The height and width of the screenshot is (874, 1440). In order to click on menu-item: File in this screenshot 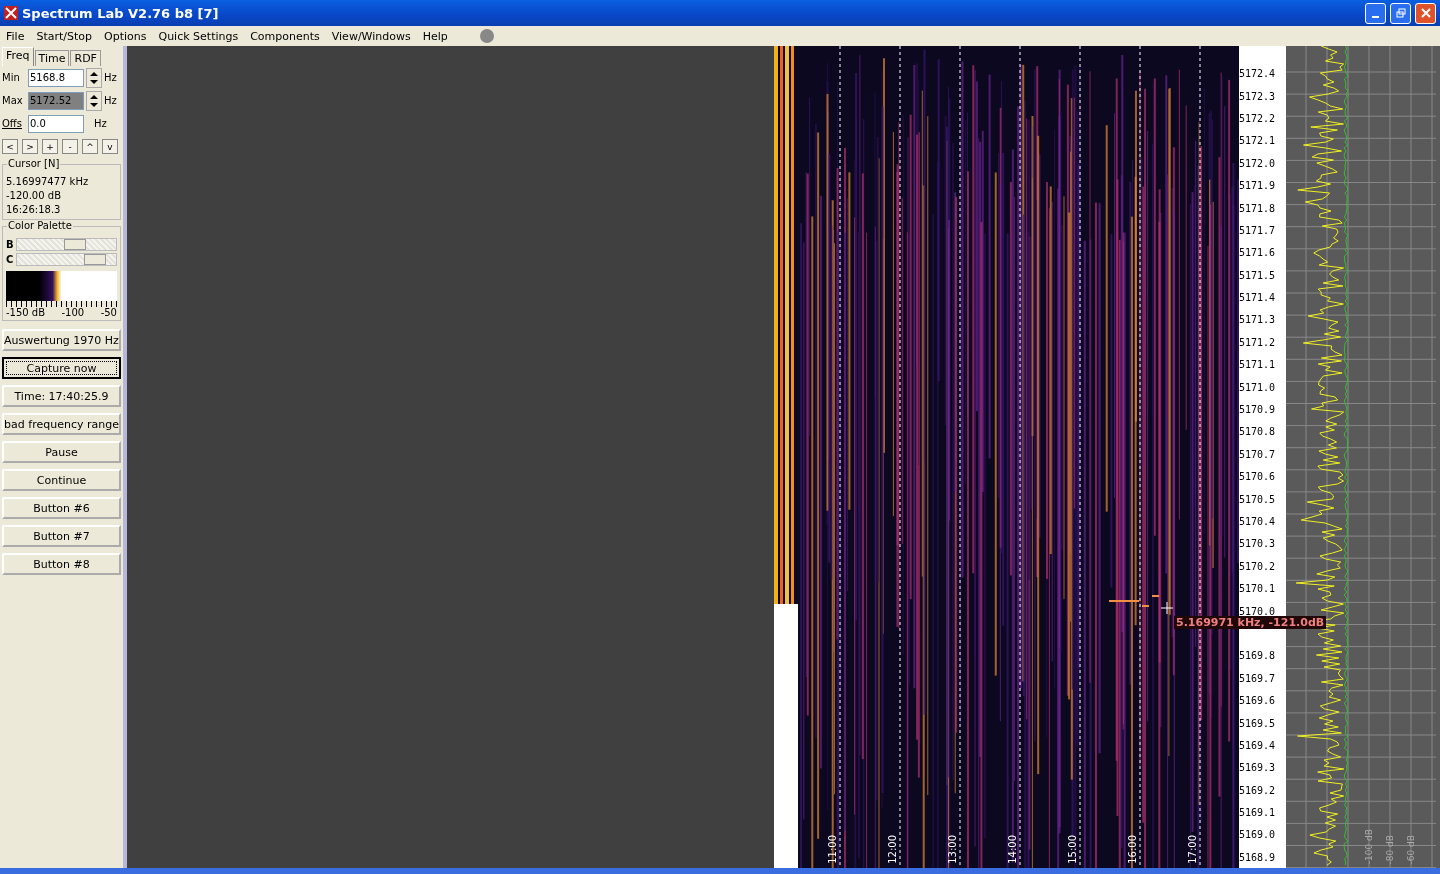, I will do `click(15, 36)`.